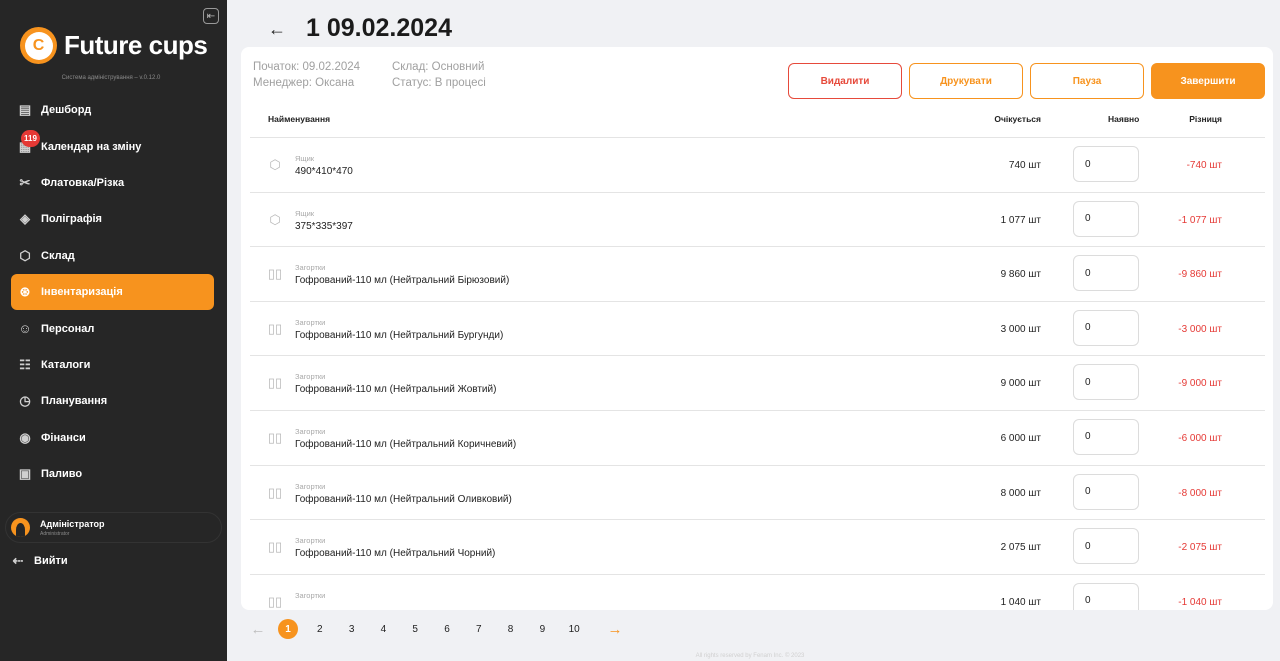 The height and width of the screenshot is (661, 1280). I want to click on table-header: Найменування Очікується Наявно Різниця, so click(757, 121).